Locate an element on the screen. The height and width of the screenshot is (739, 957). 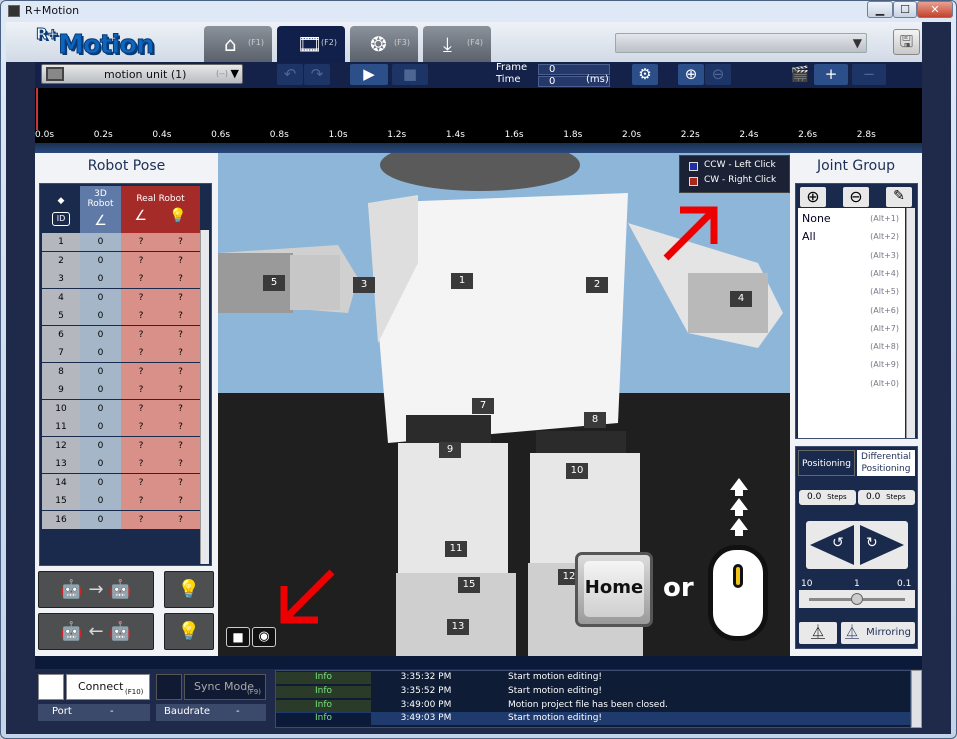
camera-button: ■ is located at coordinates (238, 637).